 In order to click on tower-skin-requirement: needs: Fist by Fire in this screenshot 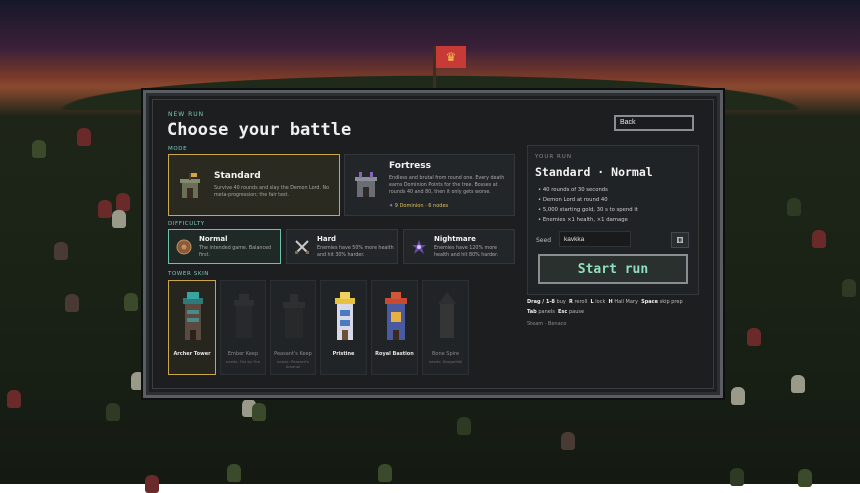, I will do `click(243, 361)`.